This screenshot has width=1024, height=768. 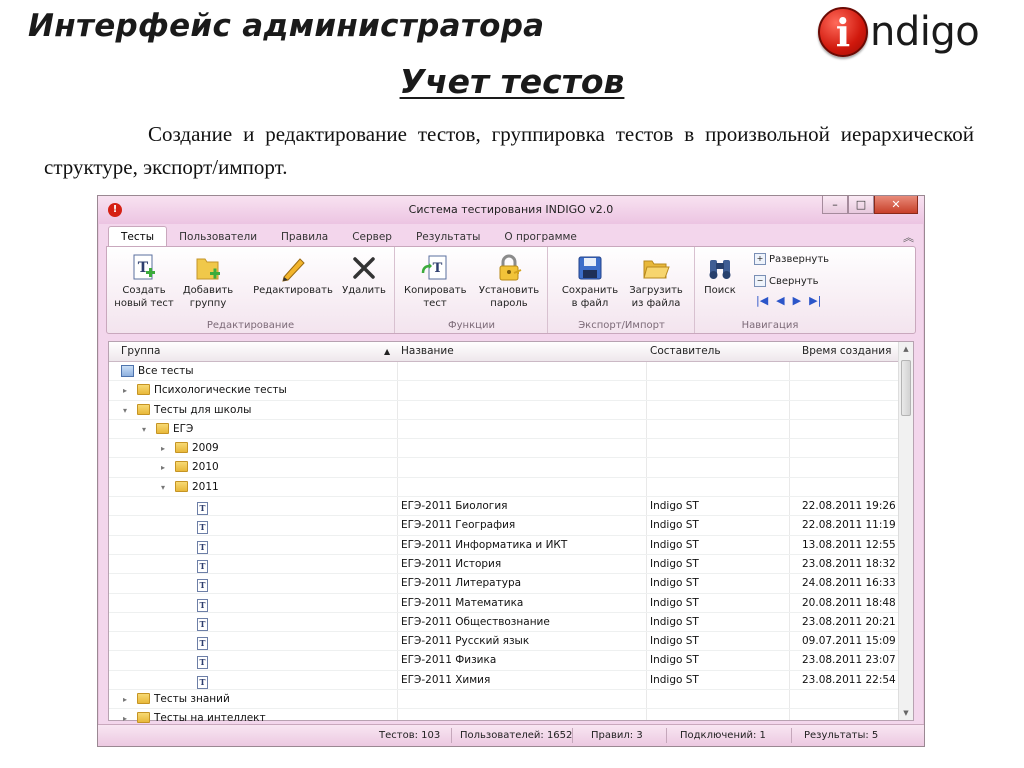 I want to click on tab-users: Пользователи, so click(x=218, y=237).